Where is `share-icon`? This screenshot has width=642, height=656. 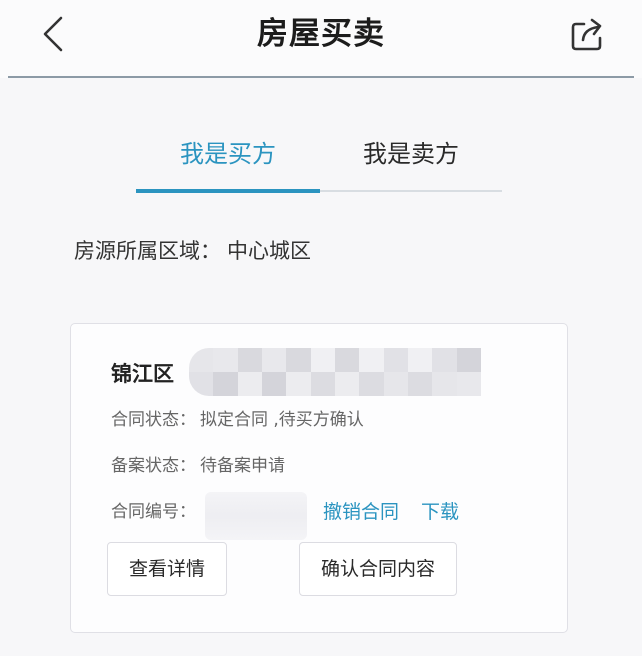
share-icon is located at coordinates (586, 34).